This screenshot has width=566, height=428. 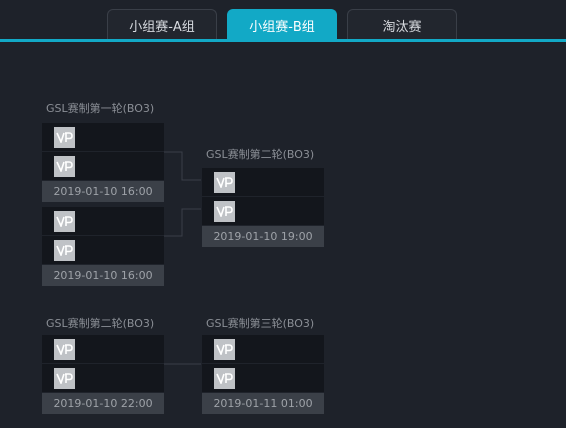 I want to click on round2-upper-title: GSL赛制第二轮(BO3), so click(x=260, y=154).